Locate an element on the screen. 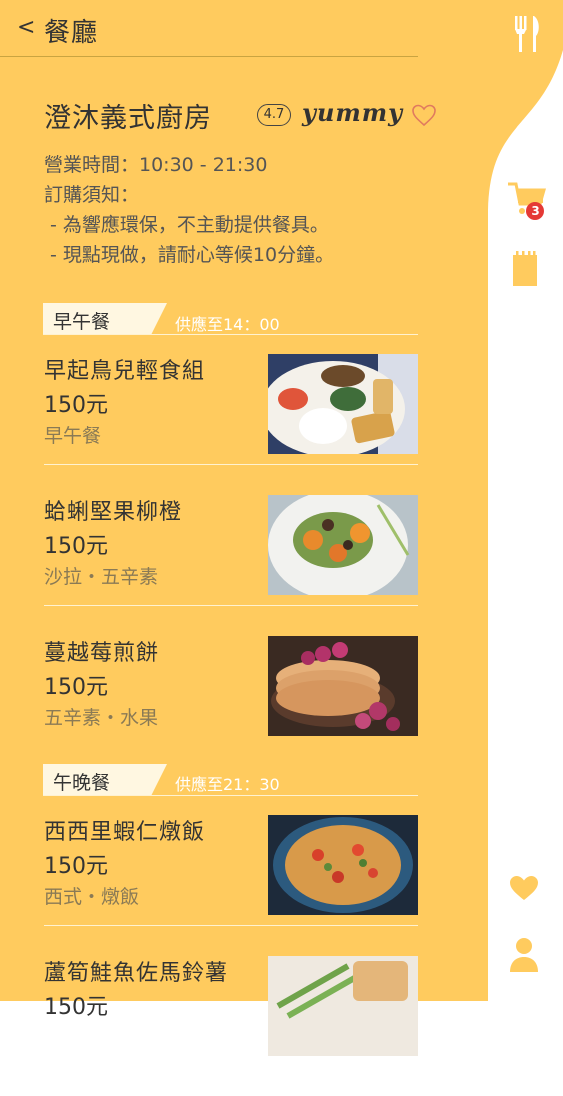 The width and height of the screenshot is (563, 1096). order-notice-2: - 現點現做，請耐心等候10分鐘。 is located at coordinates (192, 255).